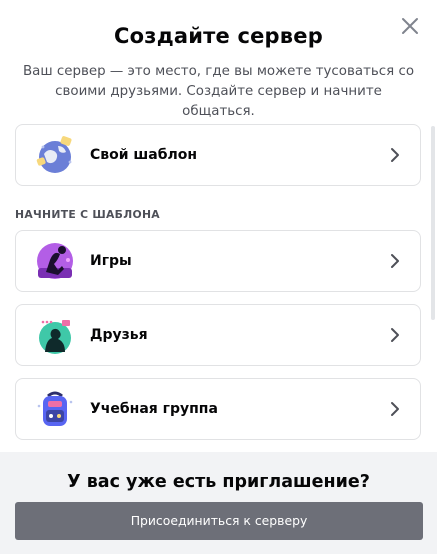  Describe the element at coordinates (55, 261) in the screenshot. I see `gaming-icon` at that location.